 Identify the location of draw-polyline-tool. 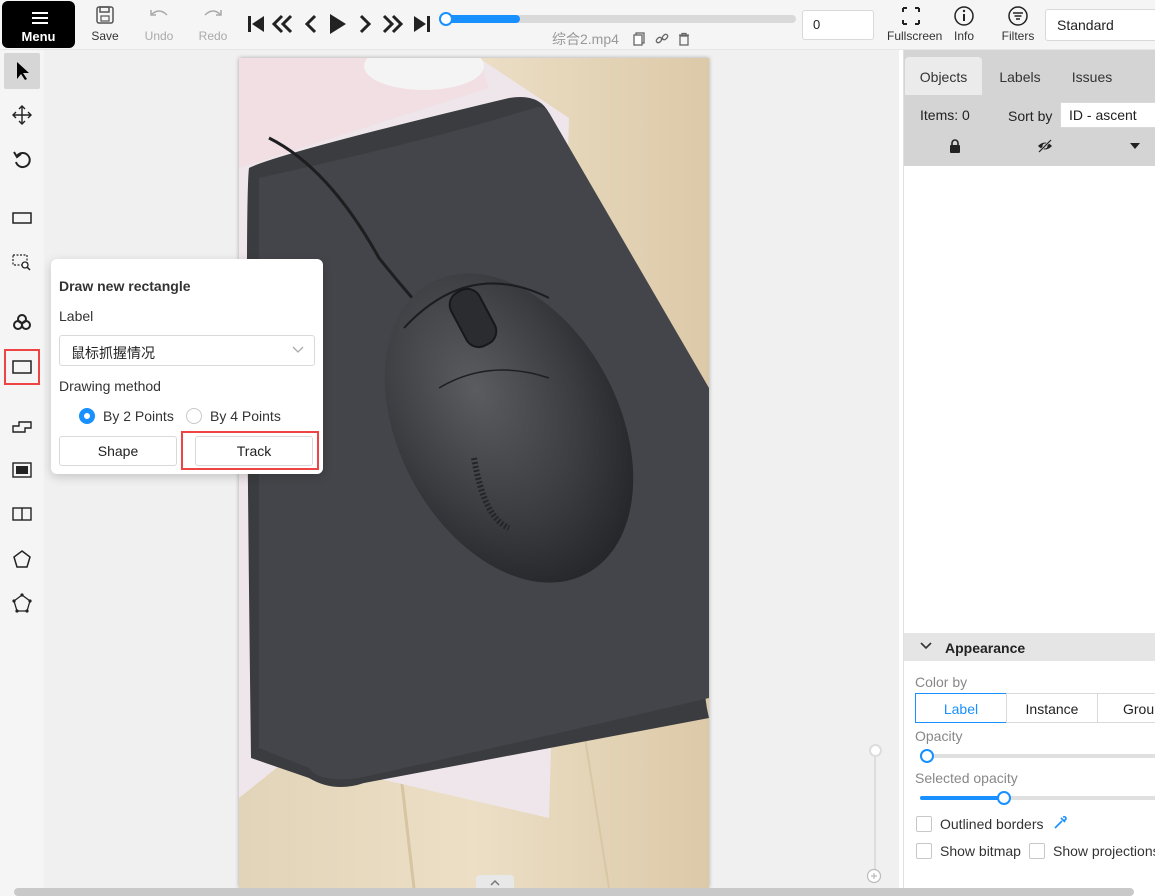
(22, 470).